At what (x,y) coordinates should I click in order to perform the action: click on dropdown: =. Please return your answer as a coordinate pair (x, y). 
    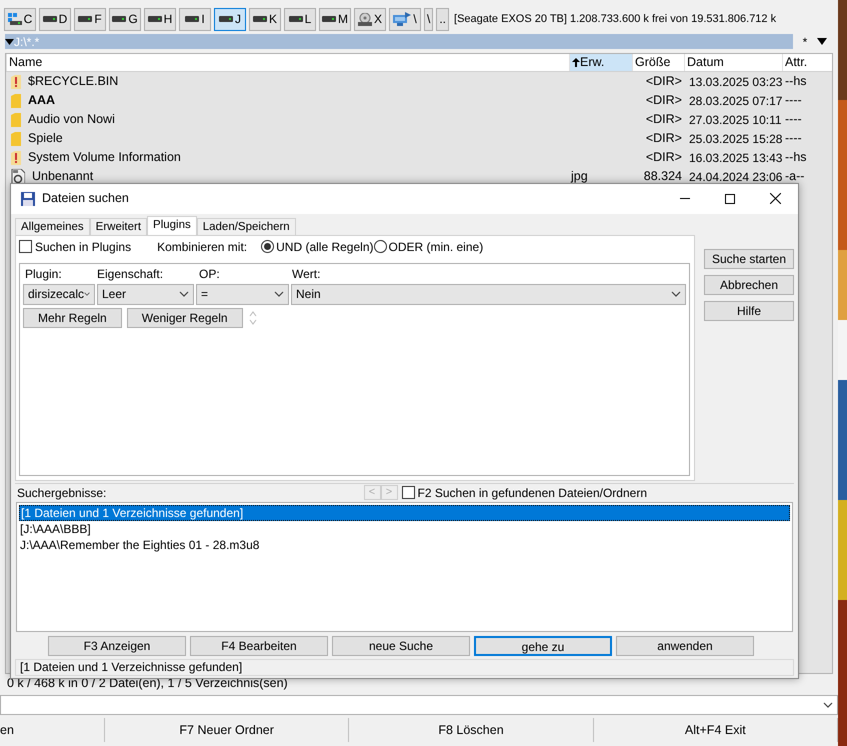
    Looking at the image, I should click on (242, 294).